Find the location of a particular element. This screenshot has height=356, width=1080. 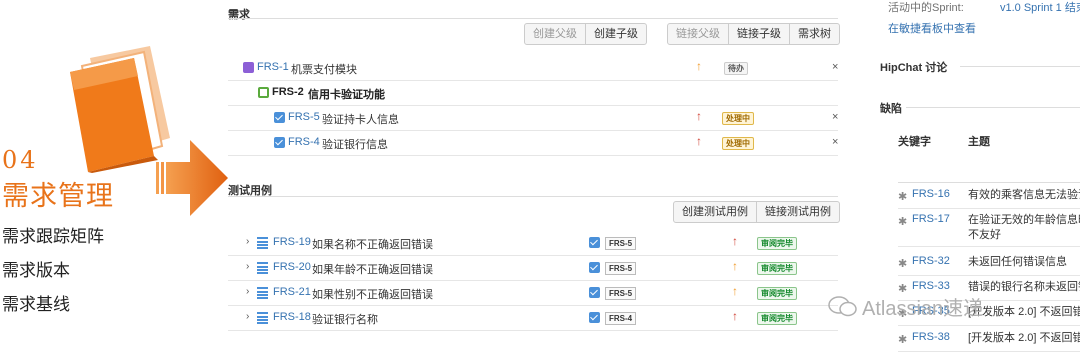

issue-summary: 有效的乘客信息无法验证 is located at coordinates (1024, 195).